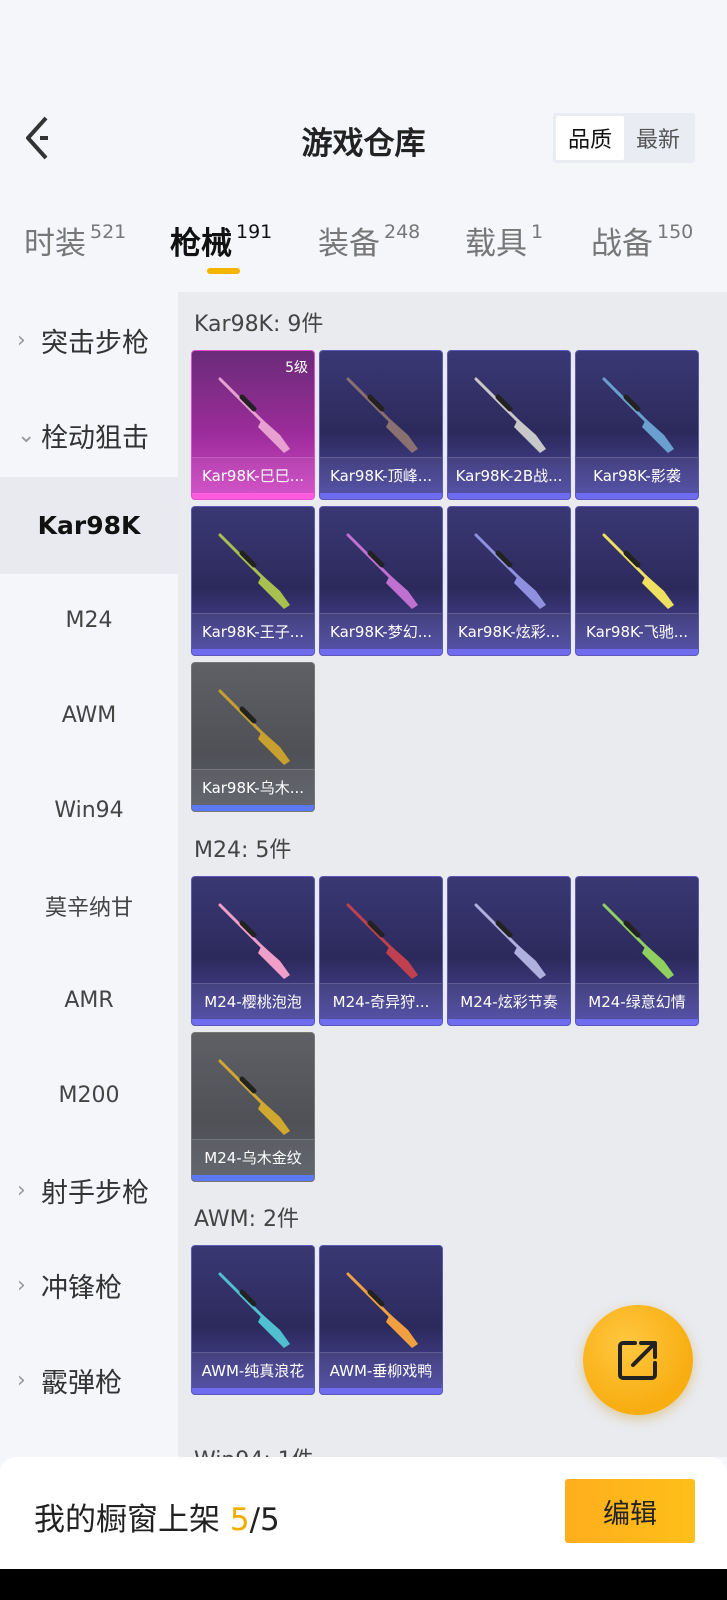  What do you see at coordinates (95, 343) in the screenshot?
I see `sidebar-item-label: 突击步枪` at bounding box center [95, 343].